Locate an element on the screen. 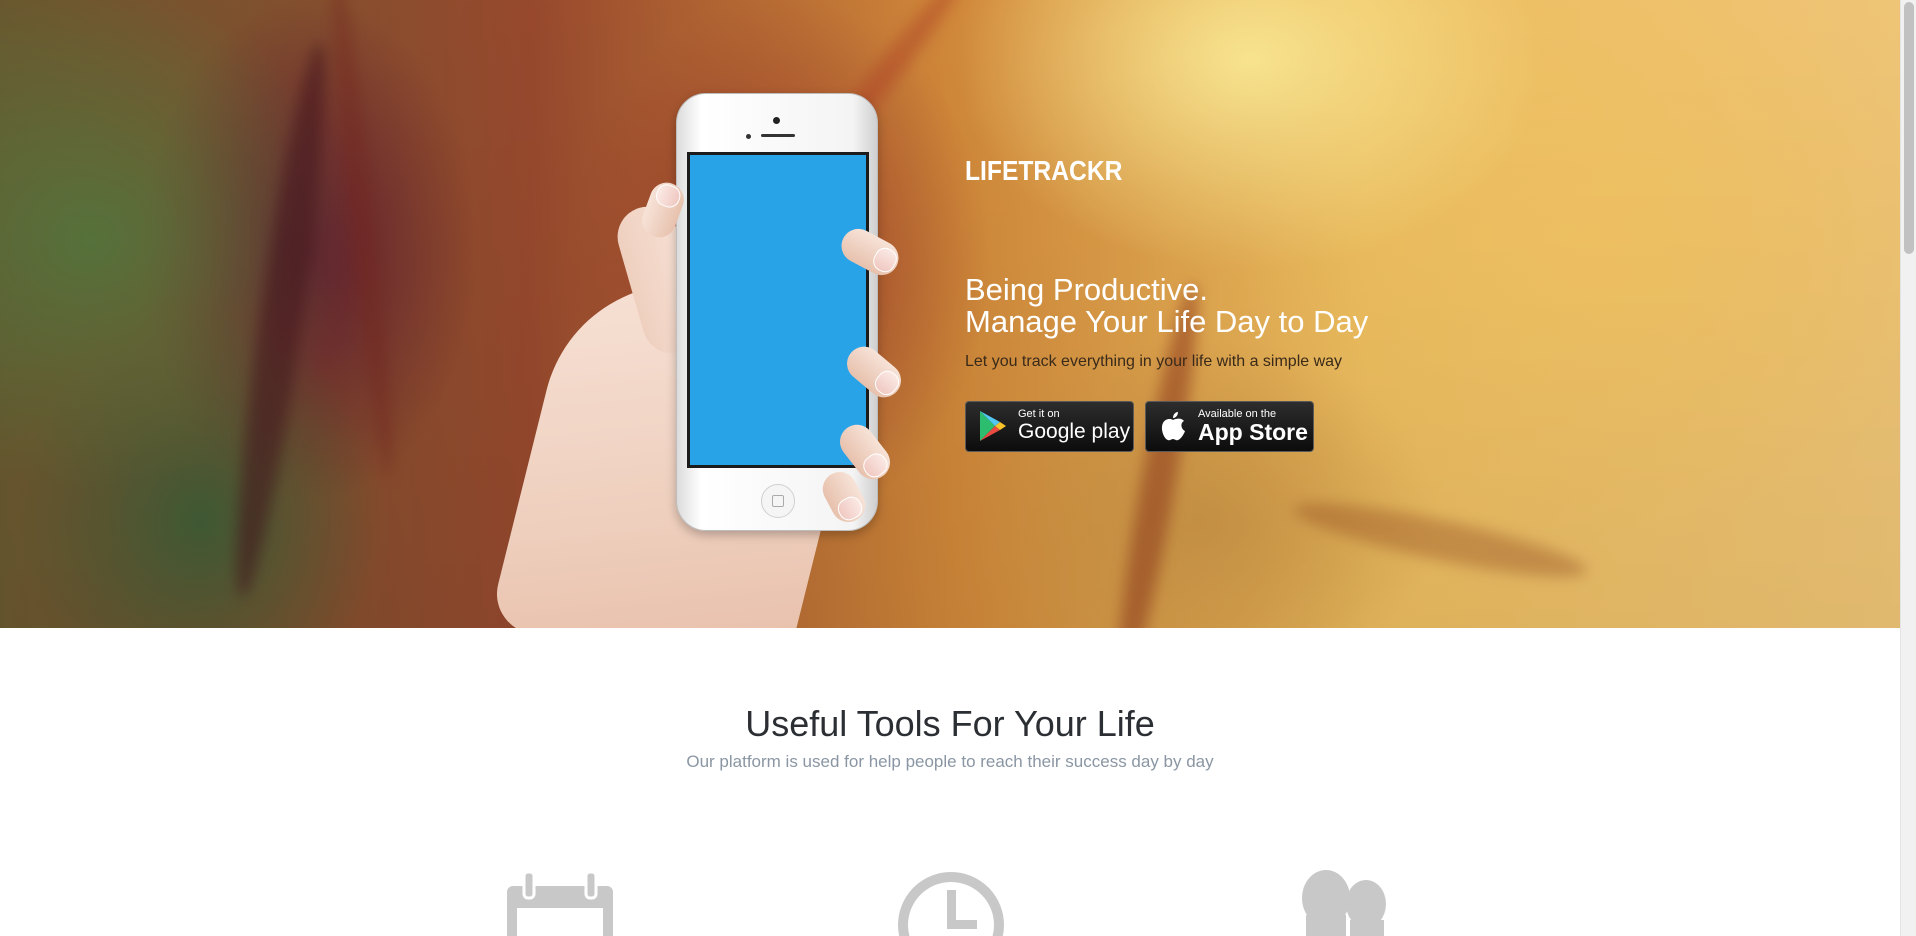  features-title: Useful Tools For Your Life is located at coordinates (950, 723).